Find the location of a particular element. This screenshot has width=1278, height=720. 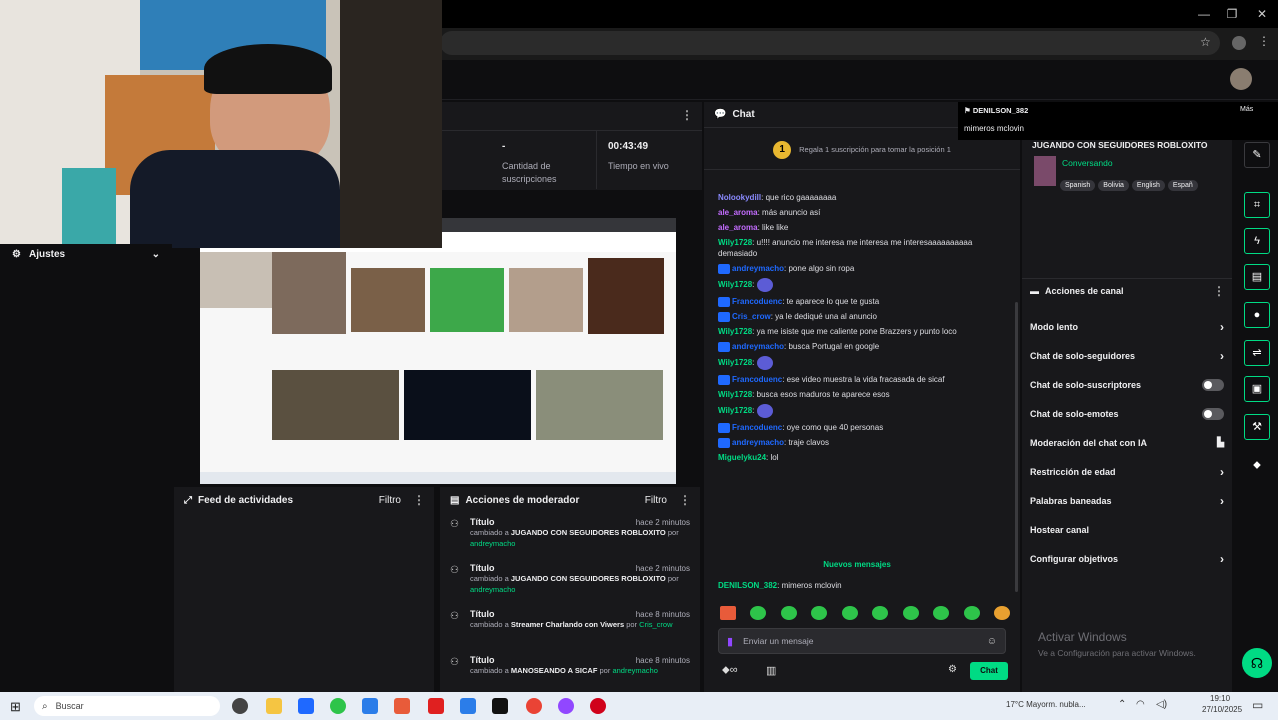

tag: Españ is located at coordinates (1182, 185).